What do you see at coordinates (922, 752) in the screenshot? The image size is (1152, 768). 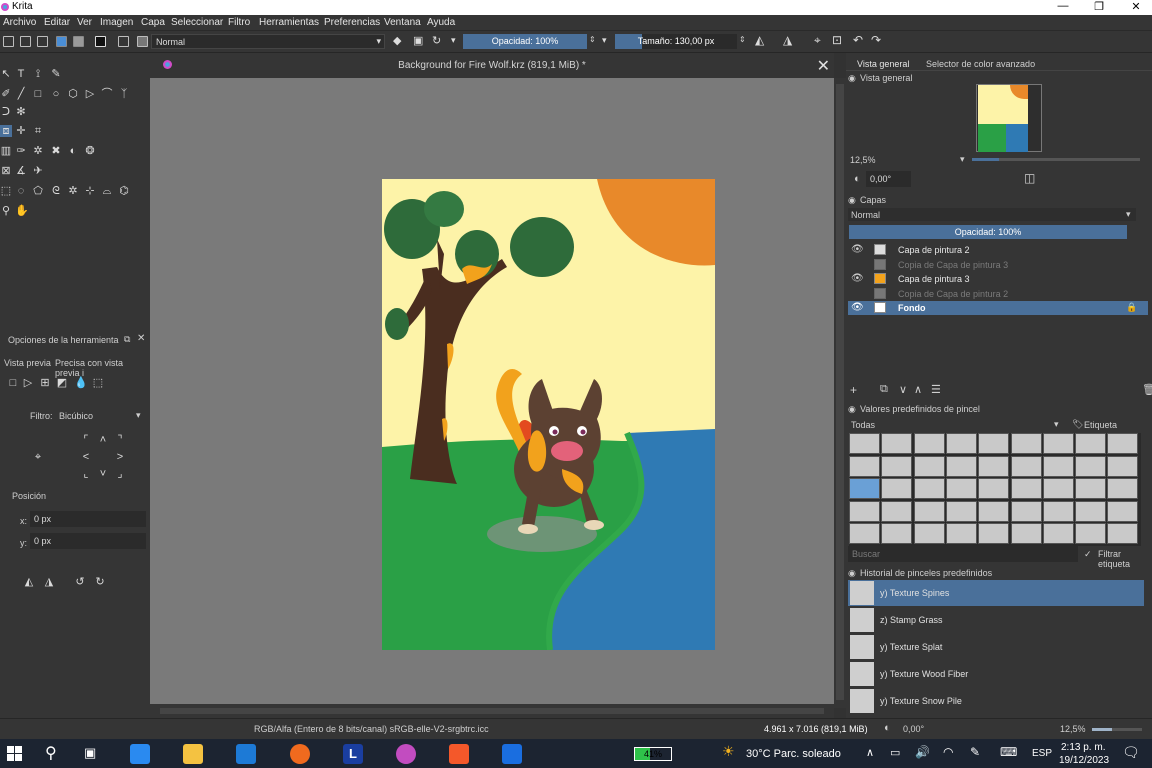 I see `volume-icon: 🔊` at bounding box center [922, 752].